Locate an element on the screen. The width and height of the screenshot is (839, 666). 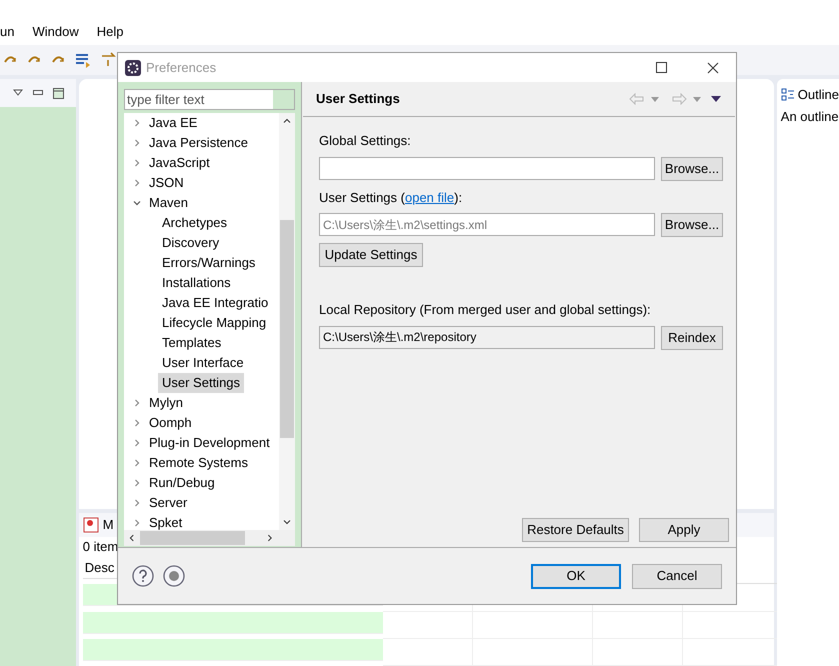
tree-item: Remote Systems is located at coordinates (198, 463).